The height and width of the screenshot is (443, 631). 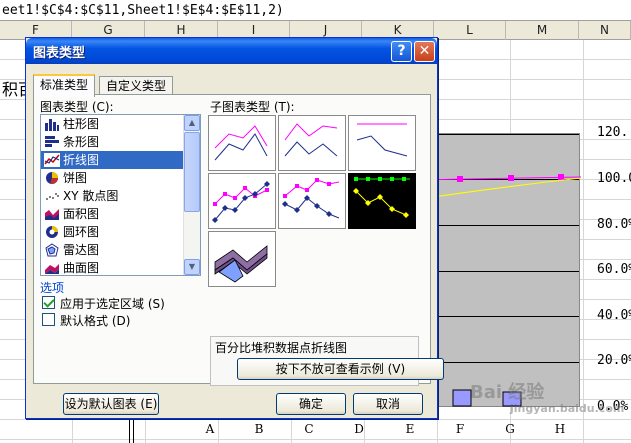 I want to click on line-markers-subtype-icon, so click(x=241, y=202).